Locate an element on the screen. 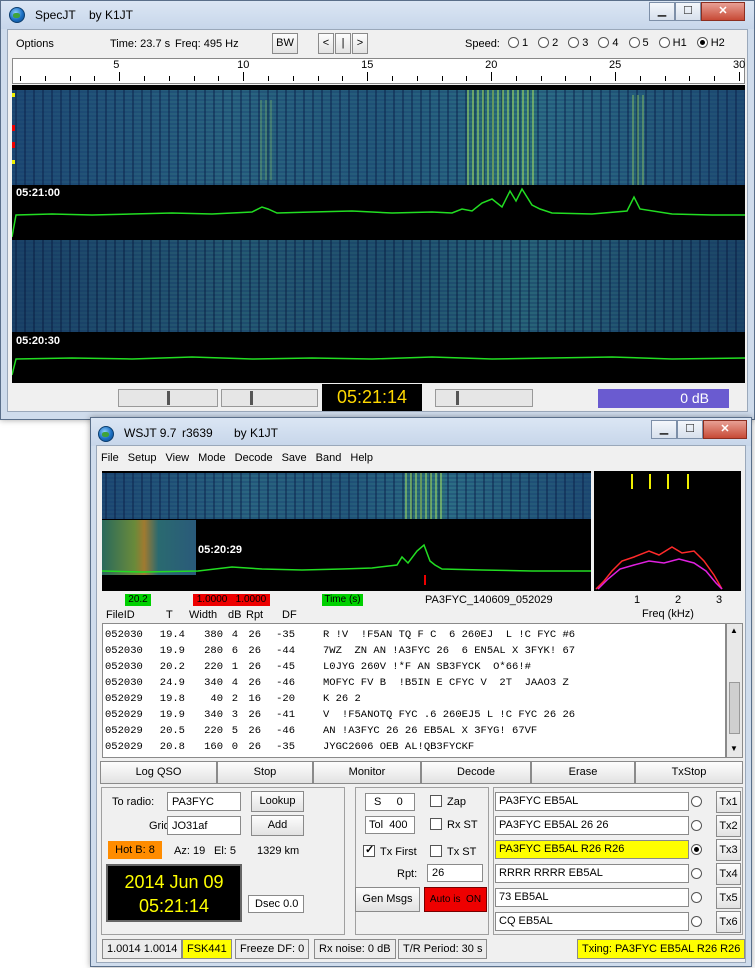 The width and height of the screenshot is (755, 968). tx-message-6: CQ EB5AL is located at coordinates (592, 921).